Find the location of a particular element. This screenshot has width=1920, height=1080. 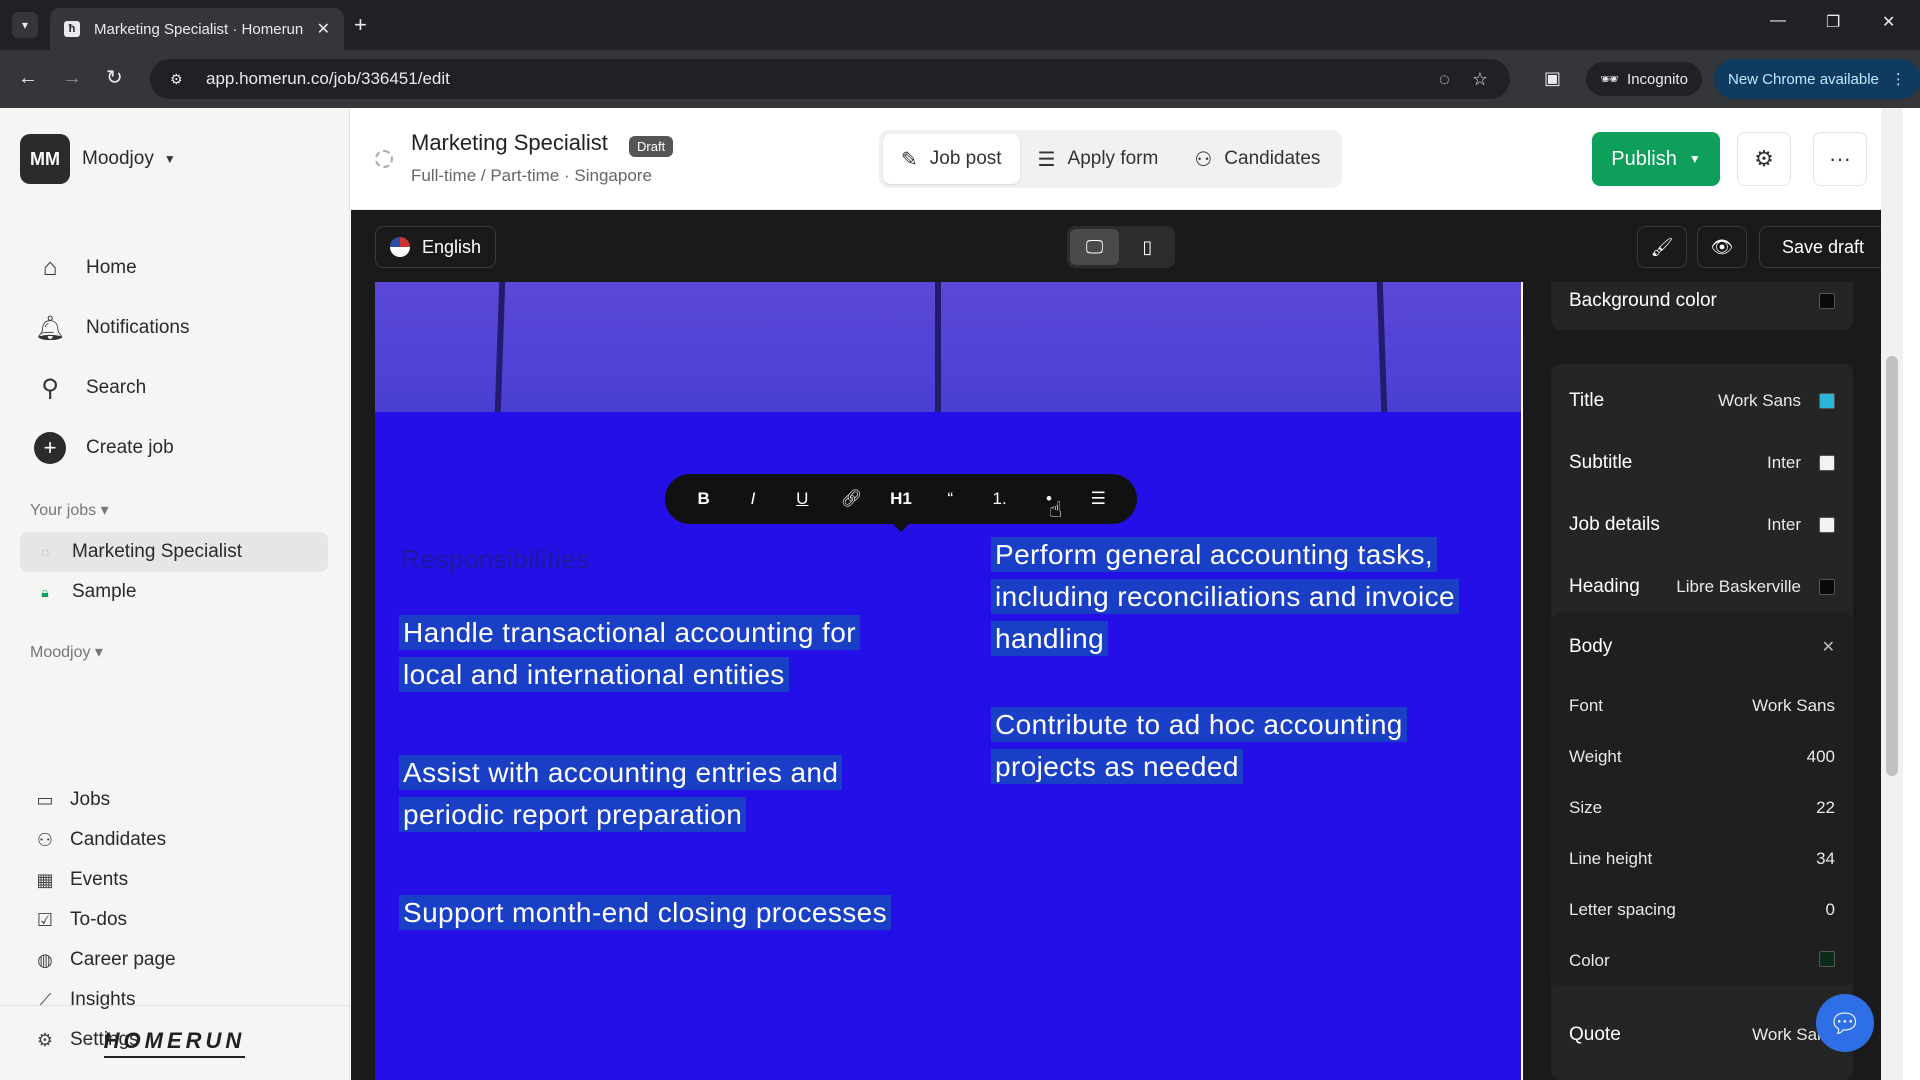

font-row-value: Libre Baskerville is located at coordinates (1738, 586).